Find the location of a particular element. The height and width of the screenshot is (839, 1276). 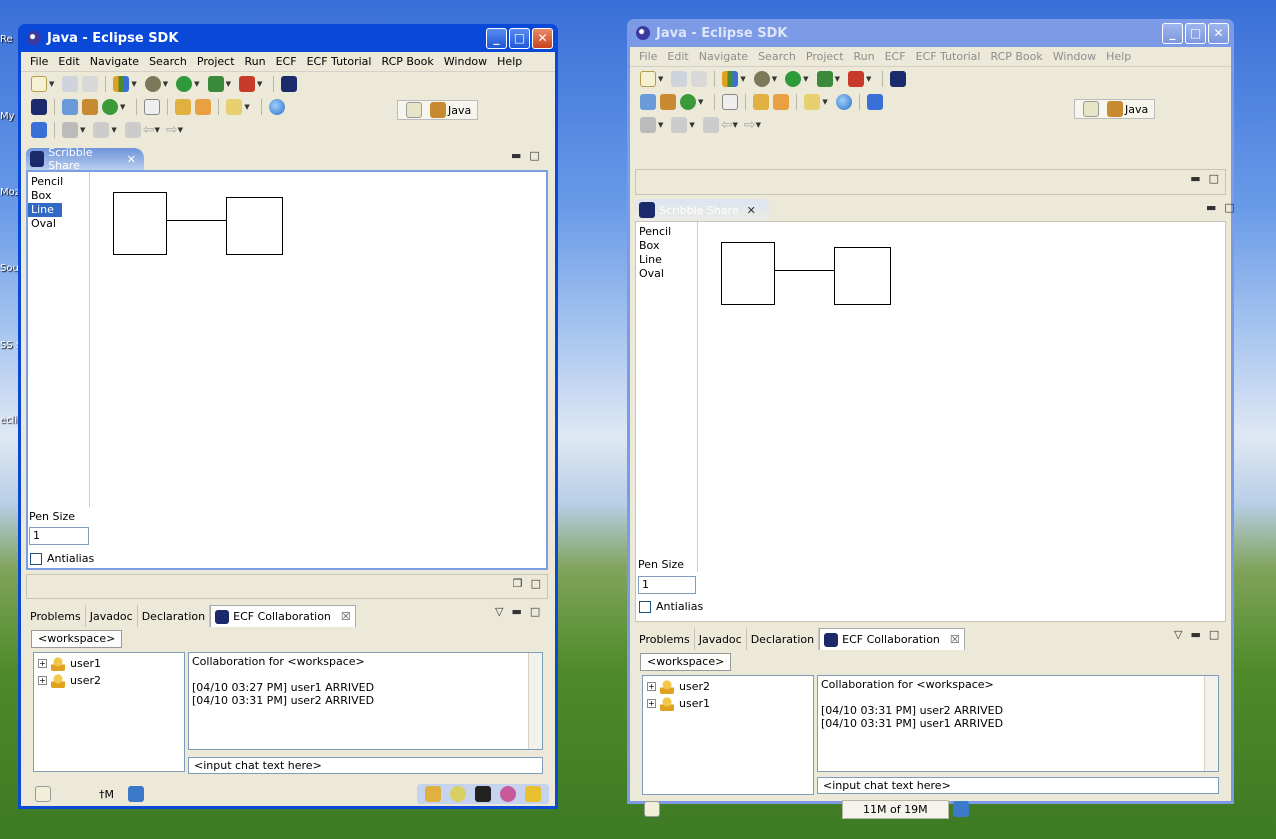

menu-help: Help is located at coordinates (1118, 56).